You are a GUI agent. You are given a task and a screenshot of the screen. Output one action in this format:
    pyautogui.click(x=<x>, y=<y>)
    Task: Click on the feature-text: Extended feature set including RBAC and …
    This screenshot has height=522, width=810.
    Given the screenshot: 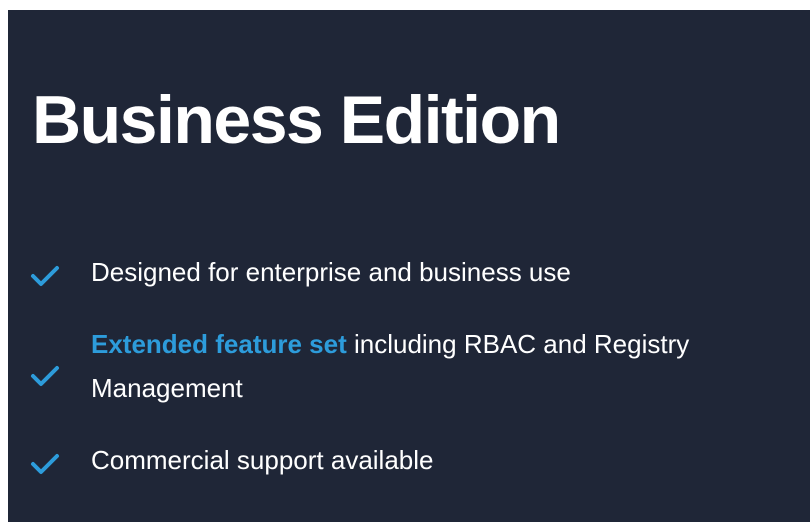 What is the action you would take?
    pyautogui.click(x=431, y=366)
    